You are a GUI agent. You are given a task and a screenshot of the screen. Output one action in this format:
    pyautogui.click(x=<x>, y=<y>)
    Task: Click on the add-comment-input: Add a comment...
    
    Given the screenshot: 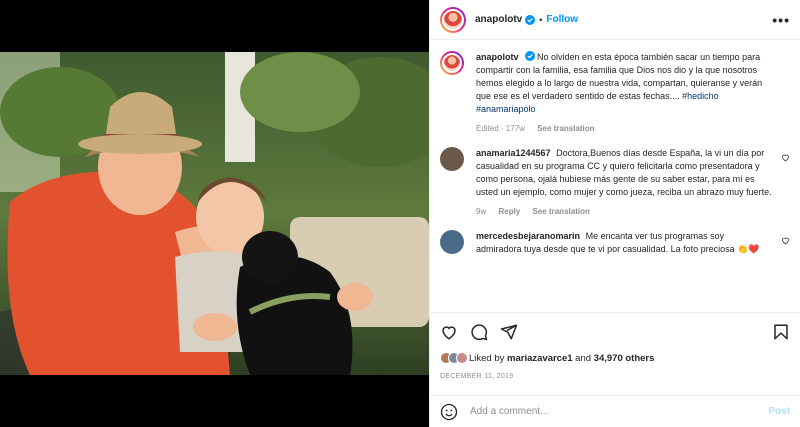 What is the action you would take?
    pyautogui.click(x=619, y=411)
    